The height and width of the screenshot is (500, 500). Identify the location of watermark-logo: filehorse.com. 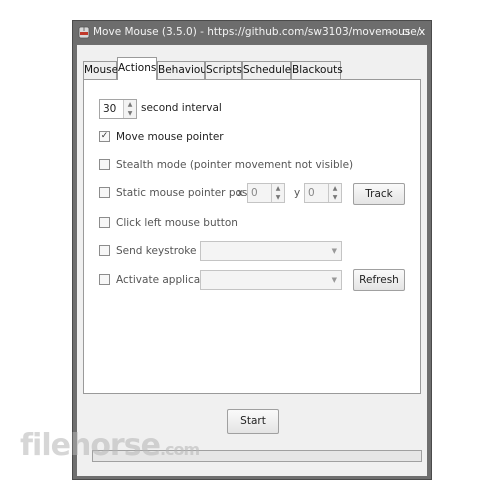
(110, 445).